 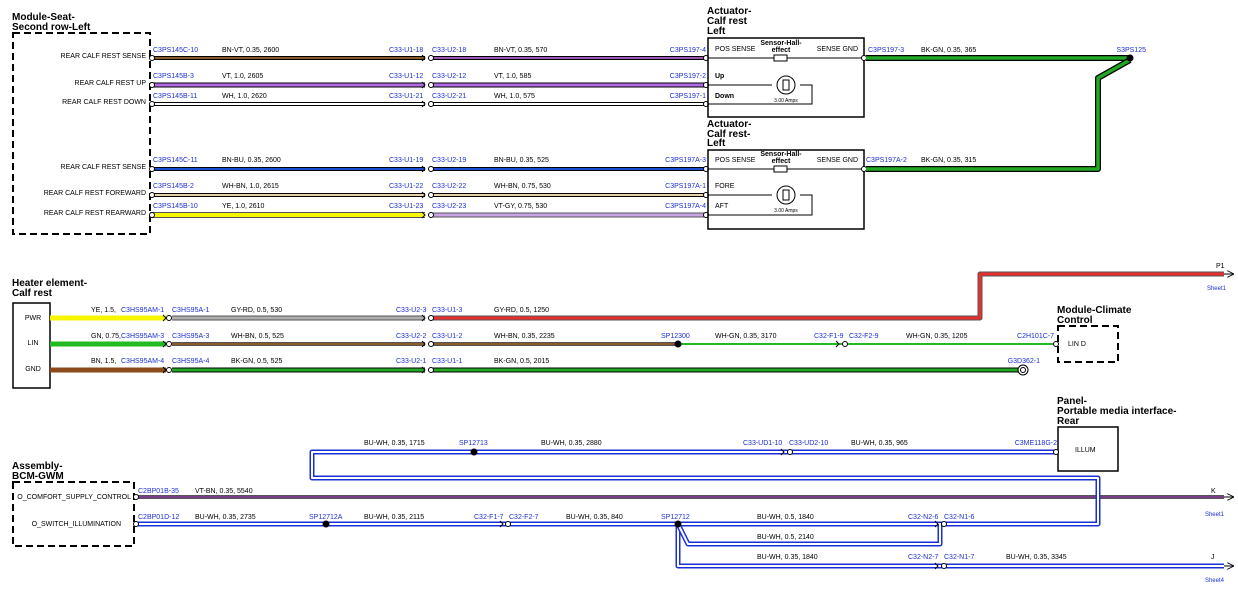 What do you see at coordinates (521, 361) in the screenshot?
I see `wire-label: BK-GN, 0.5, 2015` at bounding box center [521, 361].